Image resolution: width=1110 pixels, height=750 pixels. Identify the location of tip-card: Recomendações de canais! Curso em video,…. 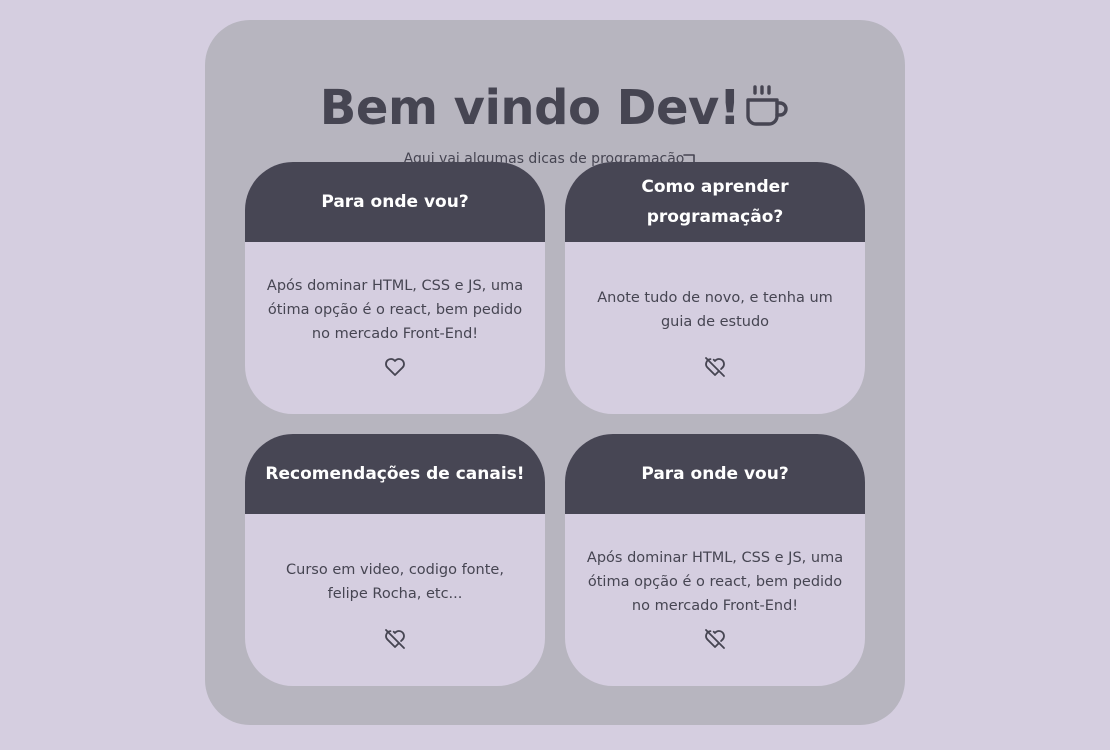
(395, 560).